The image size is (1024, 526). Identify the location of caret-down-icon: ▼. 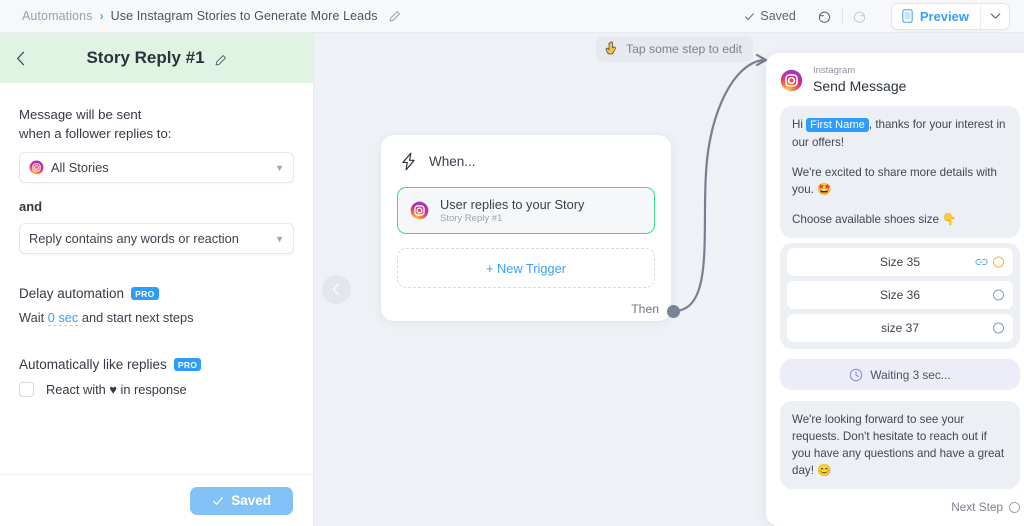
(279, 167).